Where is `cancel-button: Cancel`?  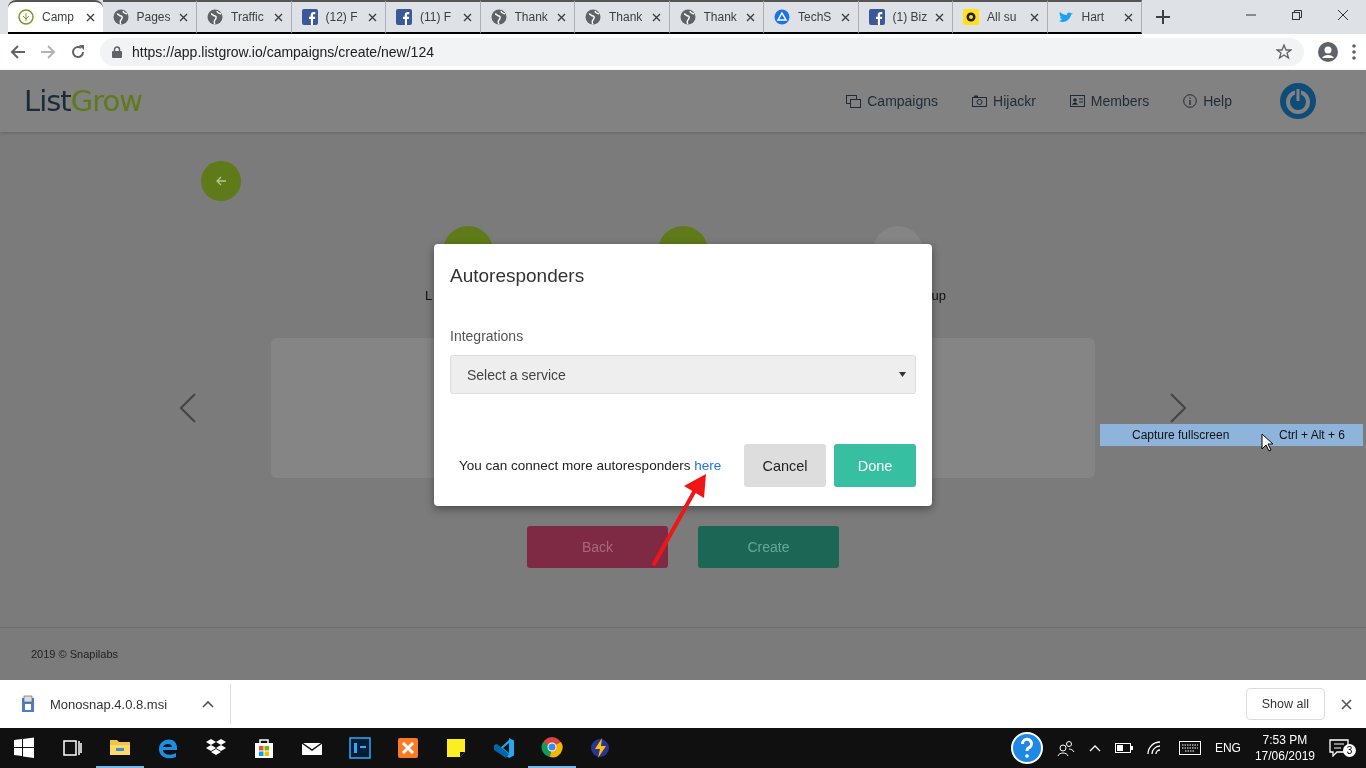
cancel-button: Cancel is located at coordinates (785, 465).